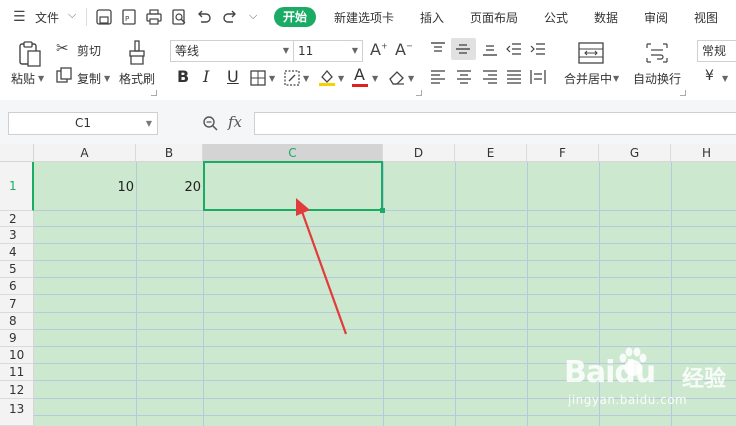  I want to click on row-header-2: 2, so click(17, 219).